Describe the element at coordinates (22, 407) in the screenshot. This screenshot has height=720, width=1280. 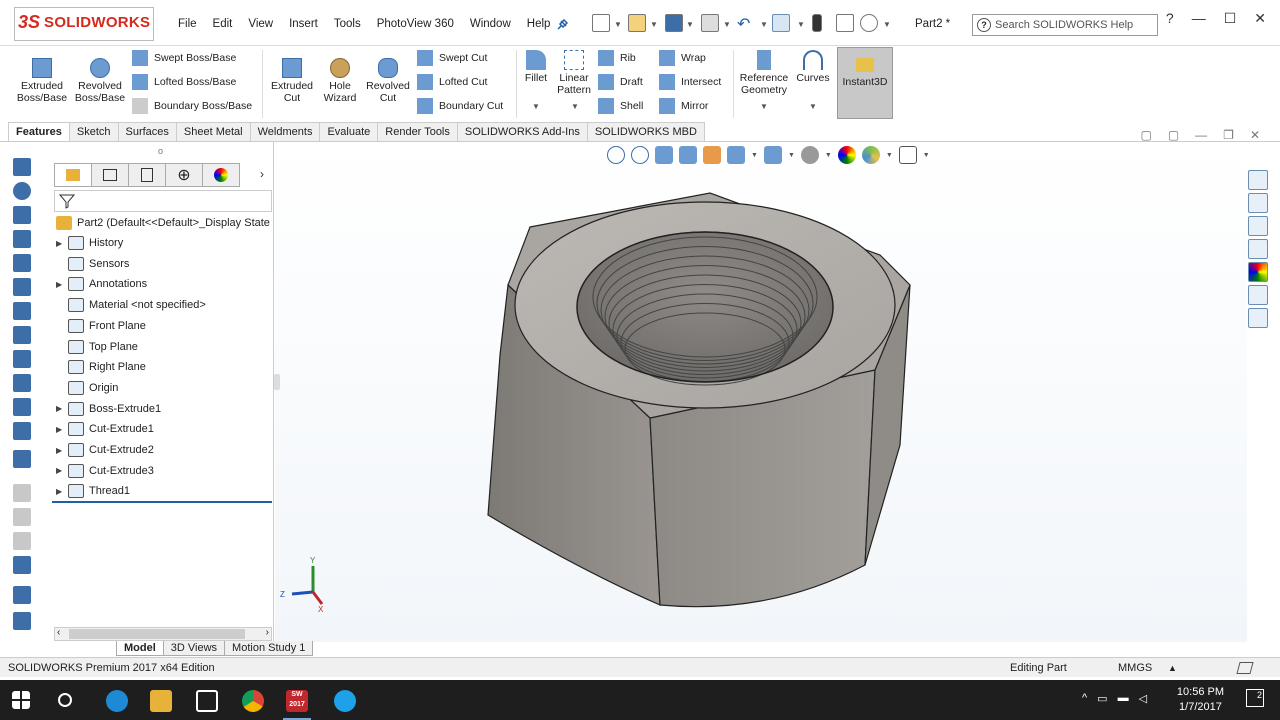
I see `mirror-icon` at that location.